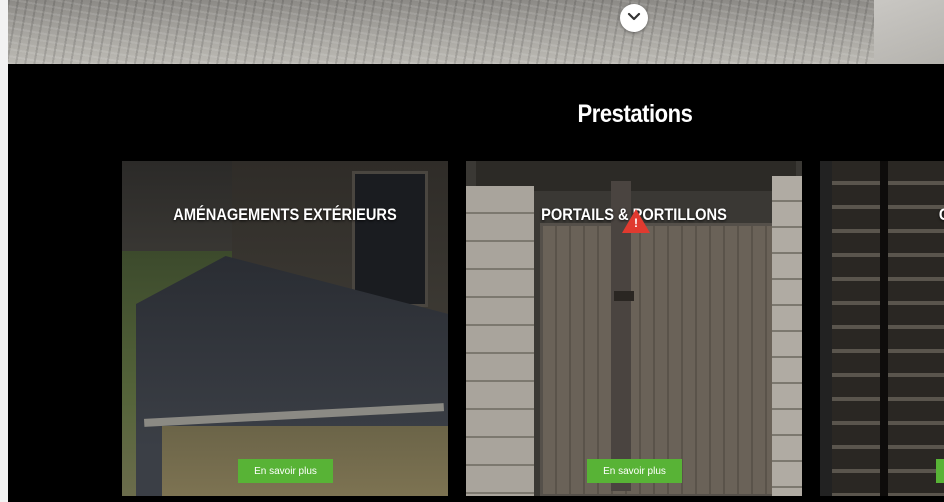 The width and height of the screenshot is (944, 502). I want to click on section-title: Prestations, so click(635, 114).